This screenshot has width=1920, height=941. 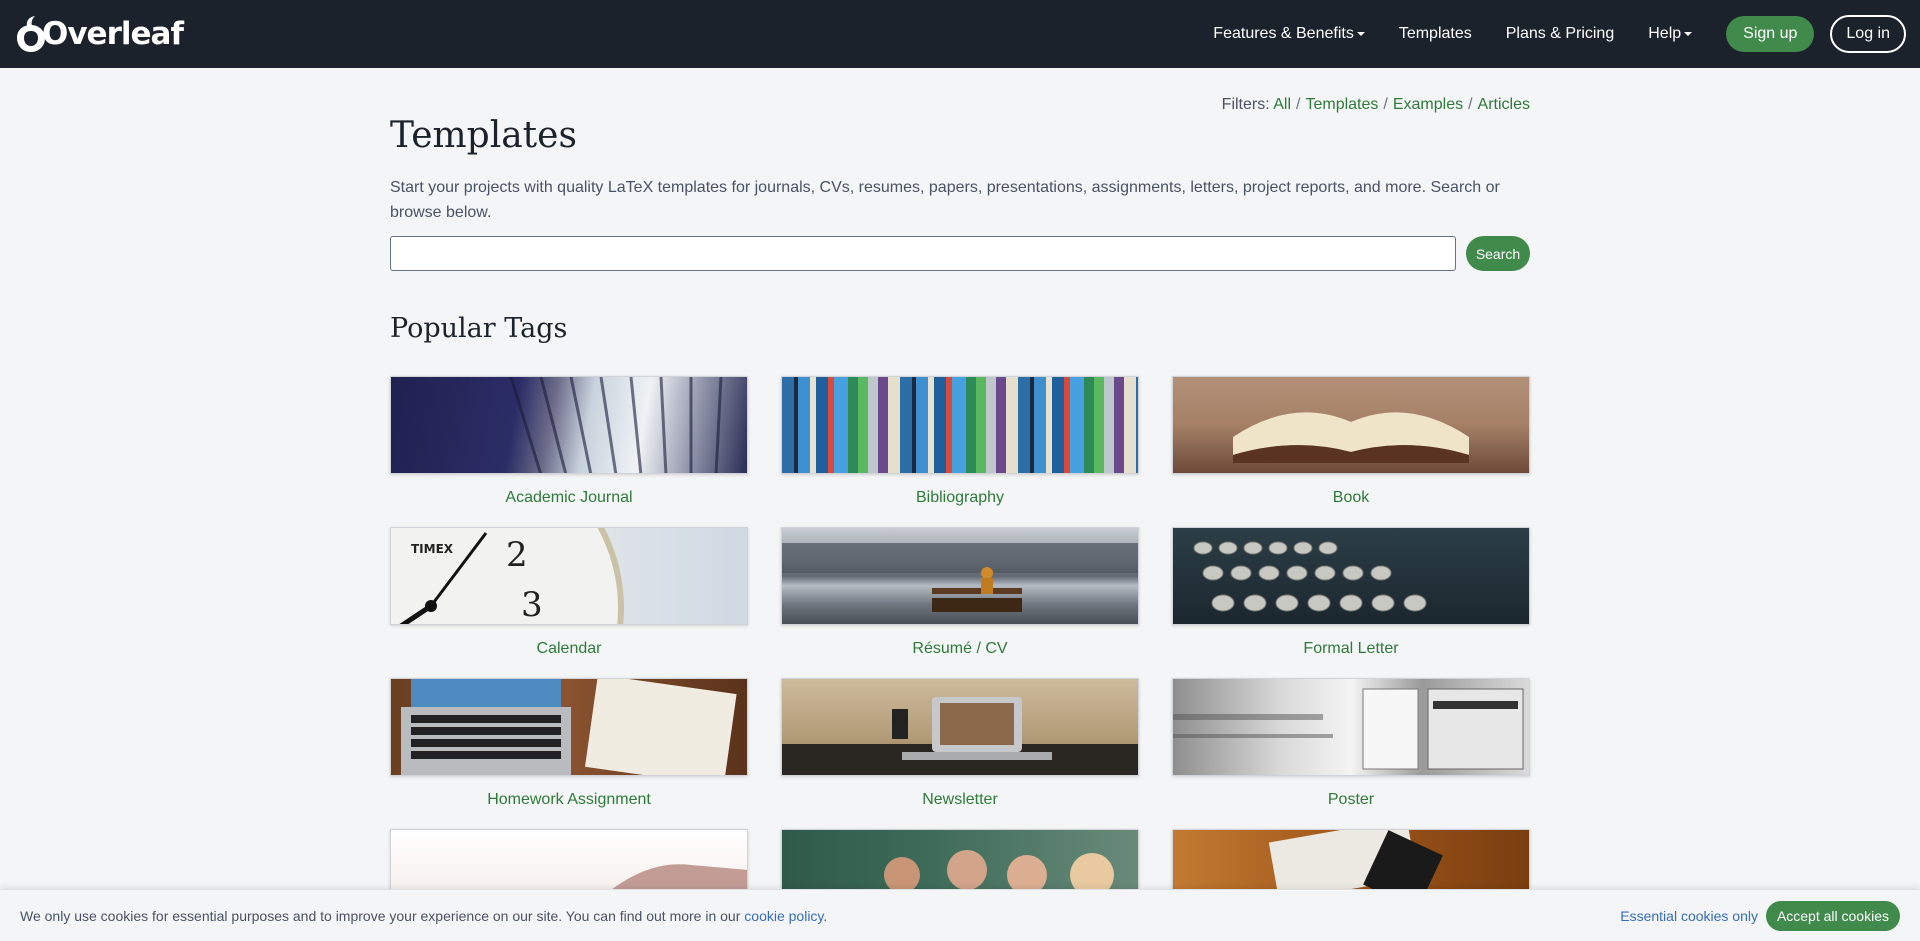 I want to click on tag-label: Formal Letter, so click(x=1351, y=648).